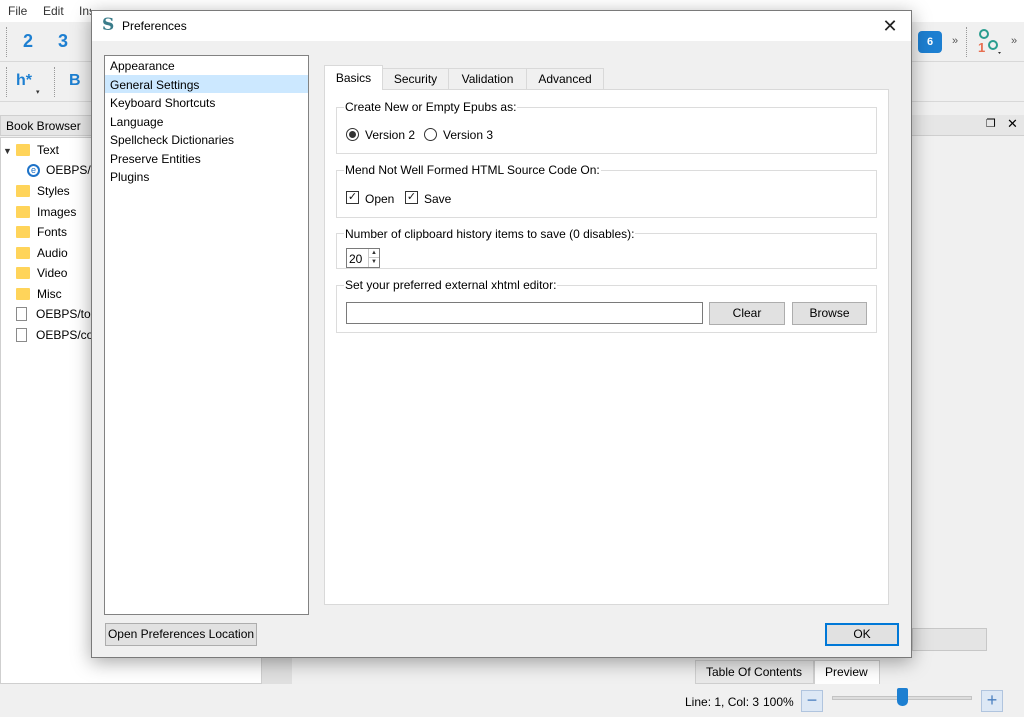 Image resolution: width=1024 pixels, height=717 pixels. I want to click on epub-version-group-title: Create New or Empty Epubs as:, so click(431, 107).